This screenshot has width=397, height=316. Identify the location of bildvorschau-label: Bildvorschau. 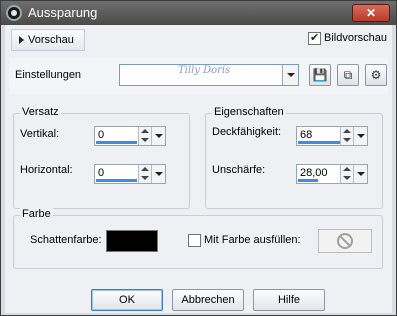
(355, 38).